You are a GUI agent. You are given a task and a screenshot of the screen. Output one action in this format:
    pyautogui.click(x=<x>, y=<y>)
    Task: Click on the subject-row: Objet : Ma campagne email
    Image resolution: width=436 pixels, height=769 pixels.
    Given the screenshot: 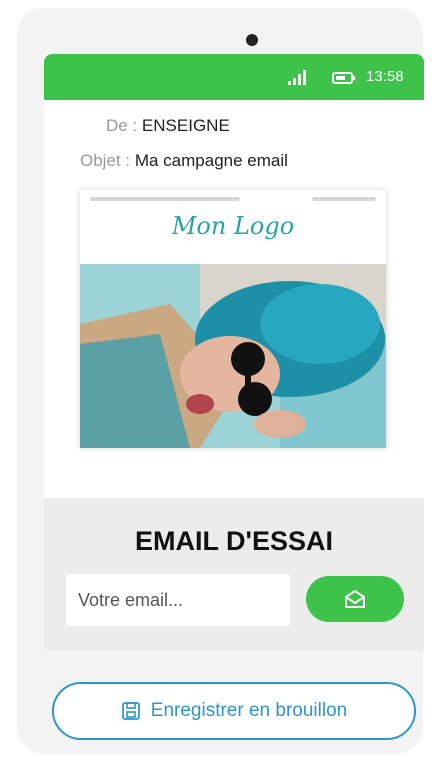 What is the action you would take?
    pyautogui.click(x=184, y=161)
    